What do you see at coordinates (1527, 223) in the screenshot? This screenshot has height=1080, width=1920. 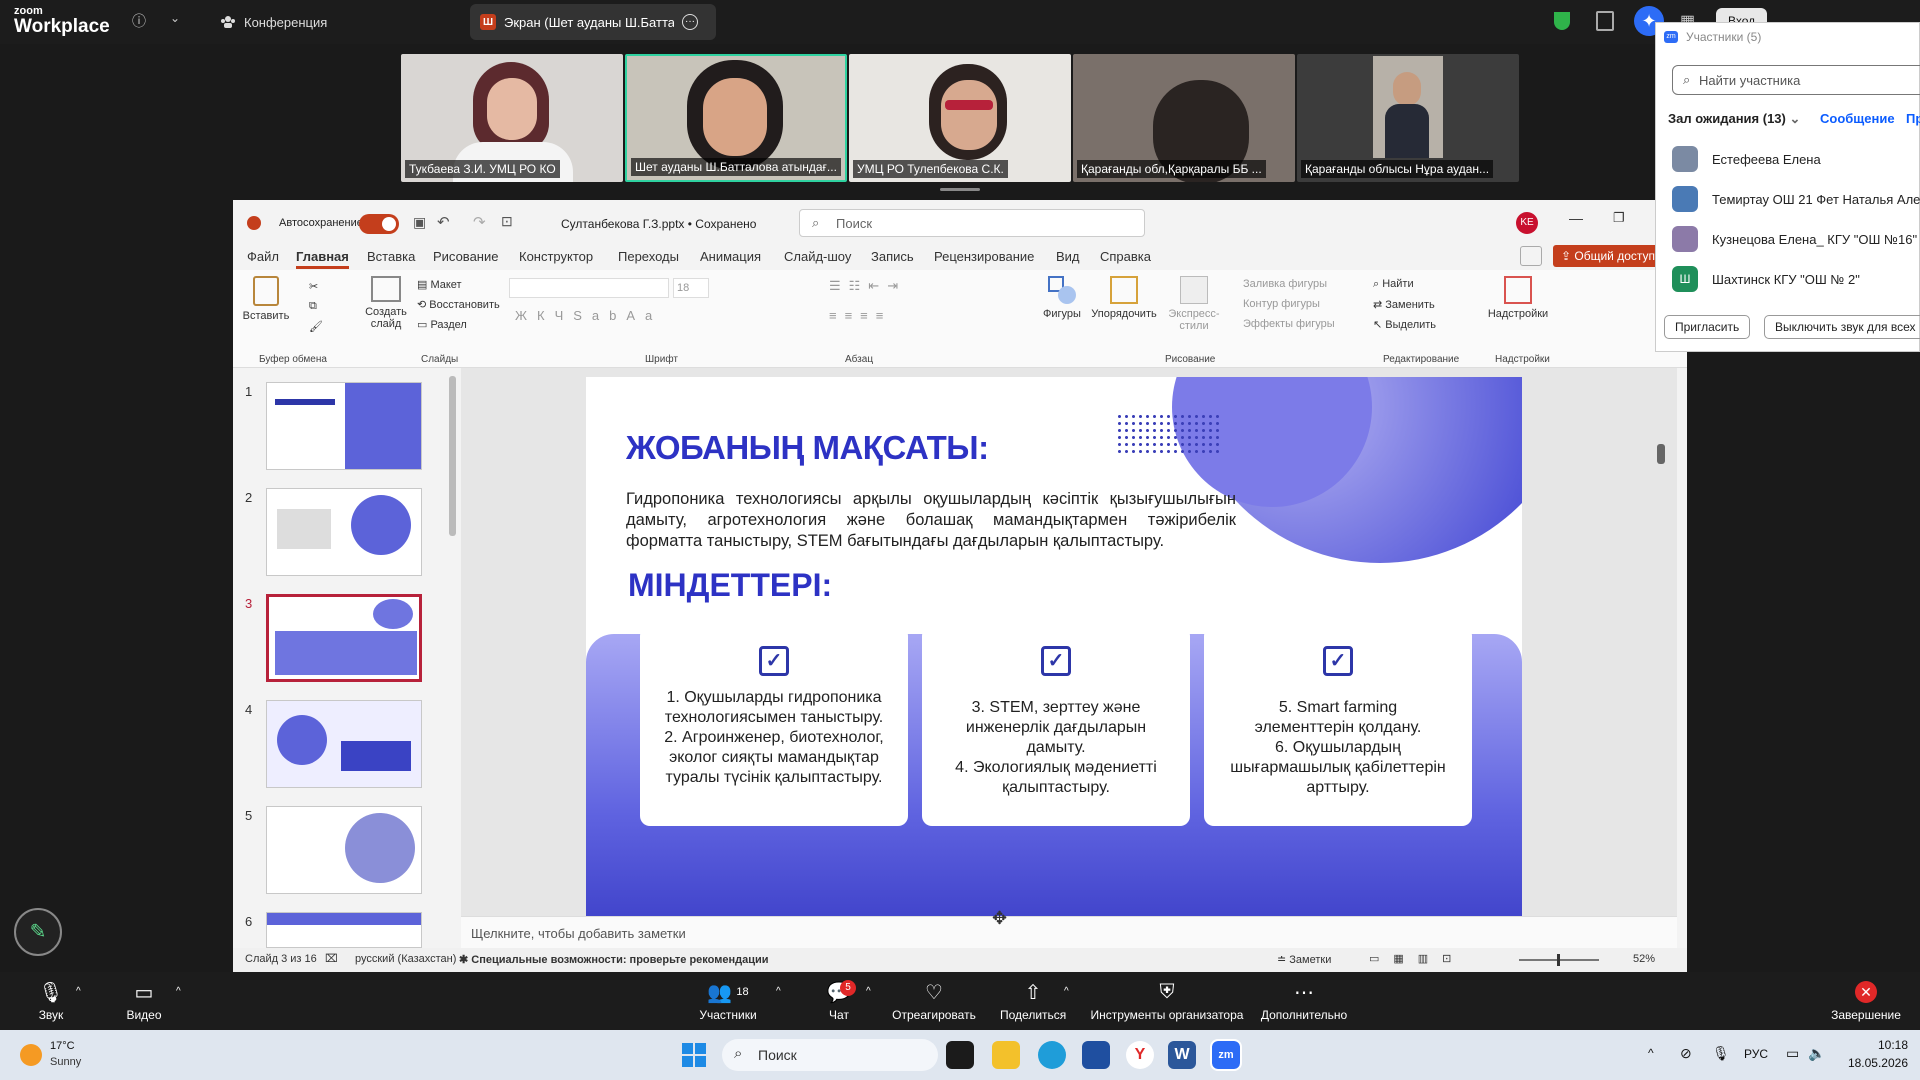 I see `user-avatar: KE` at bounding box center [1527, 223].